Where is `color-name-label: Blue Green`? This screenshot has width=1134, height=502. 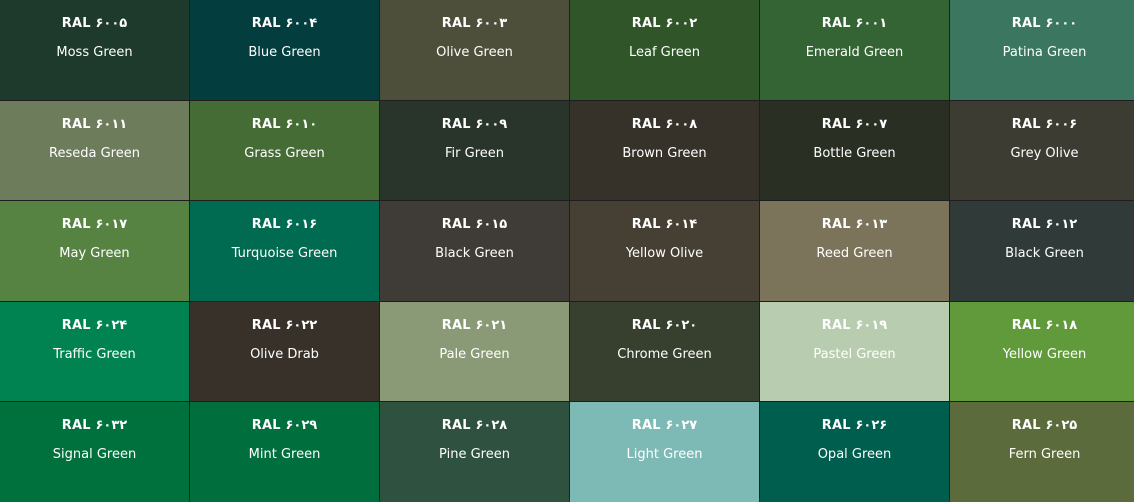 color-name-label: Blue Green is located at coordinates (284, 52).